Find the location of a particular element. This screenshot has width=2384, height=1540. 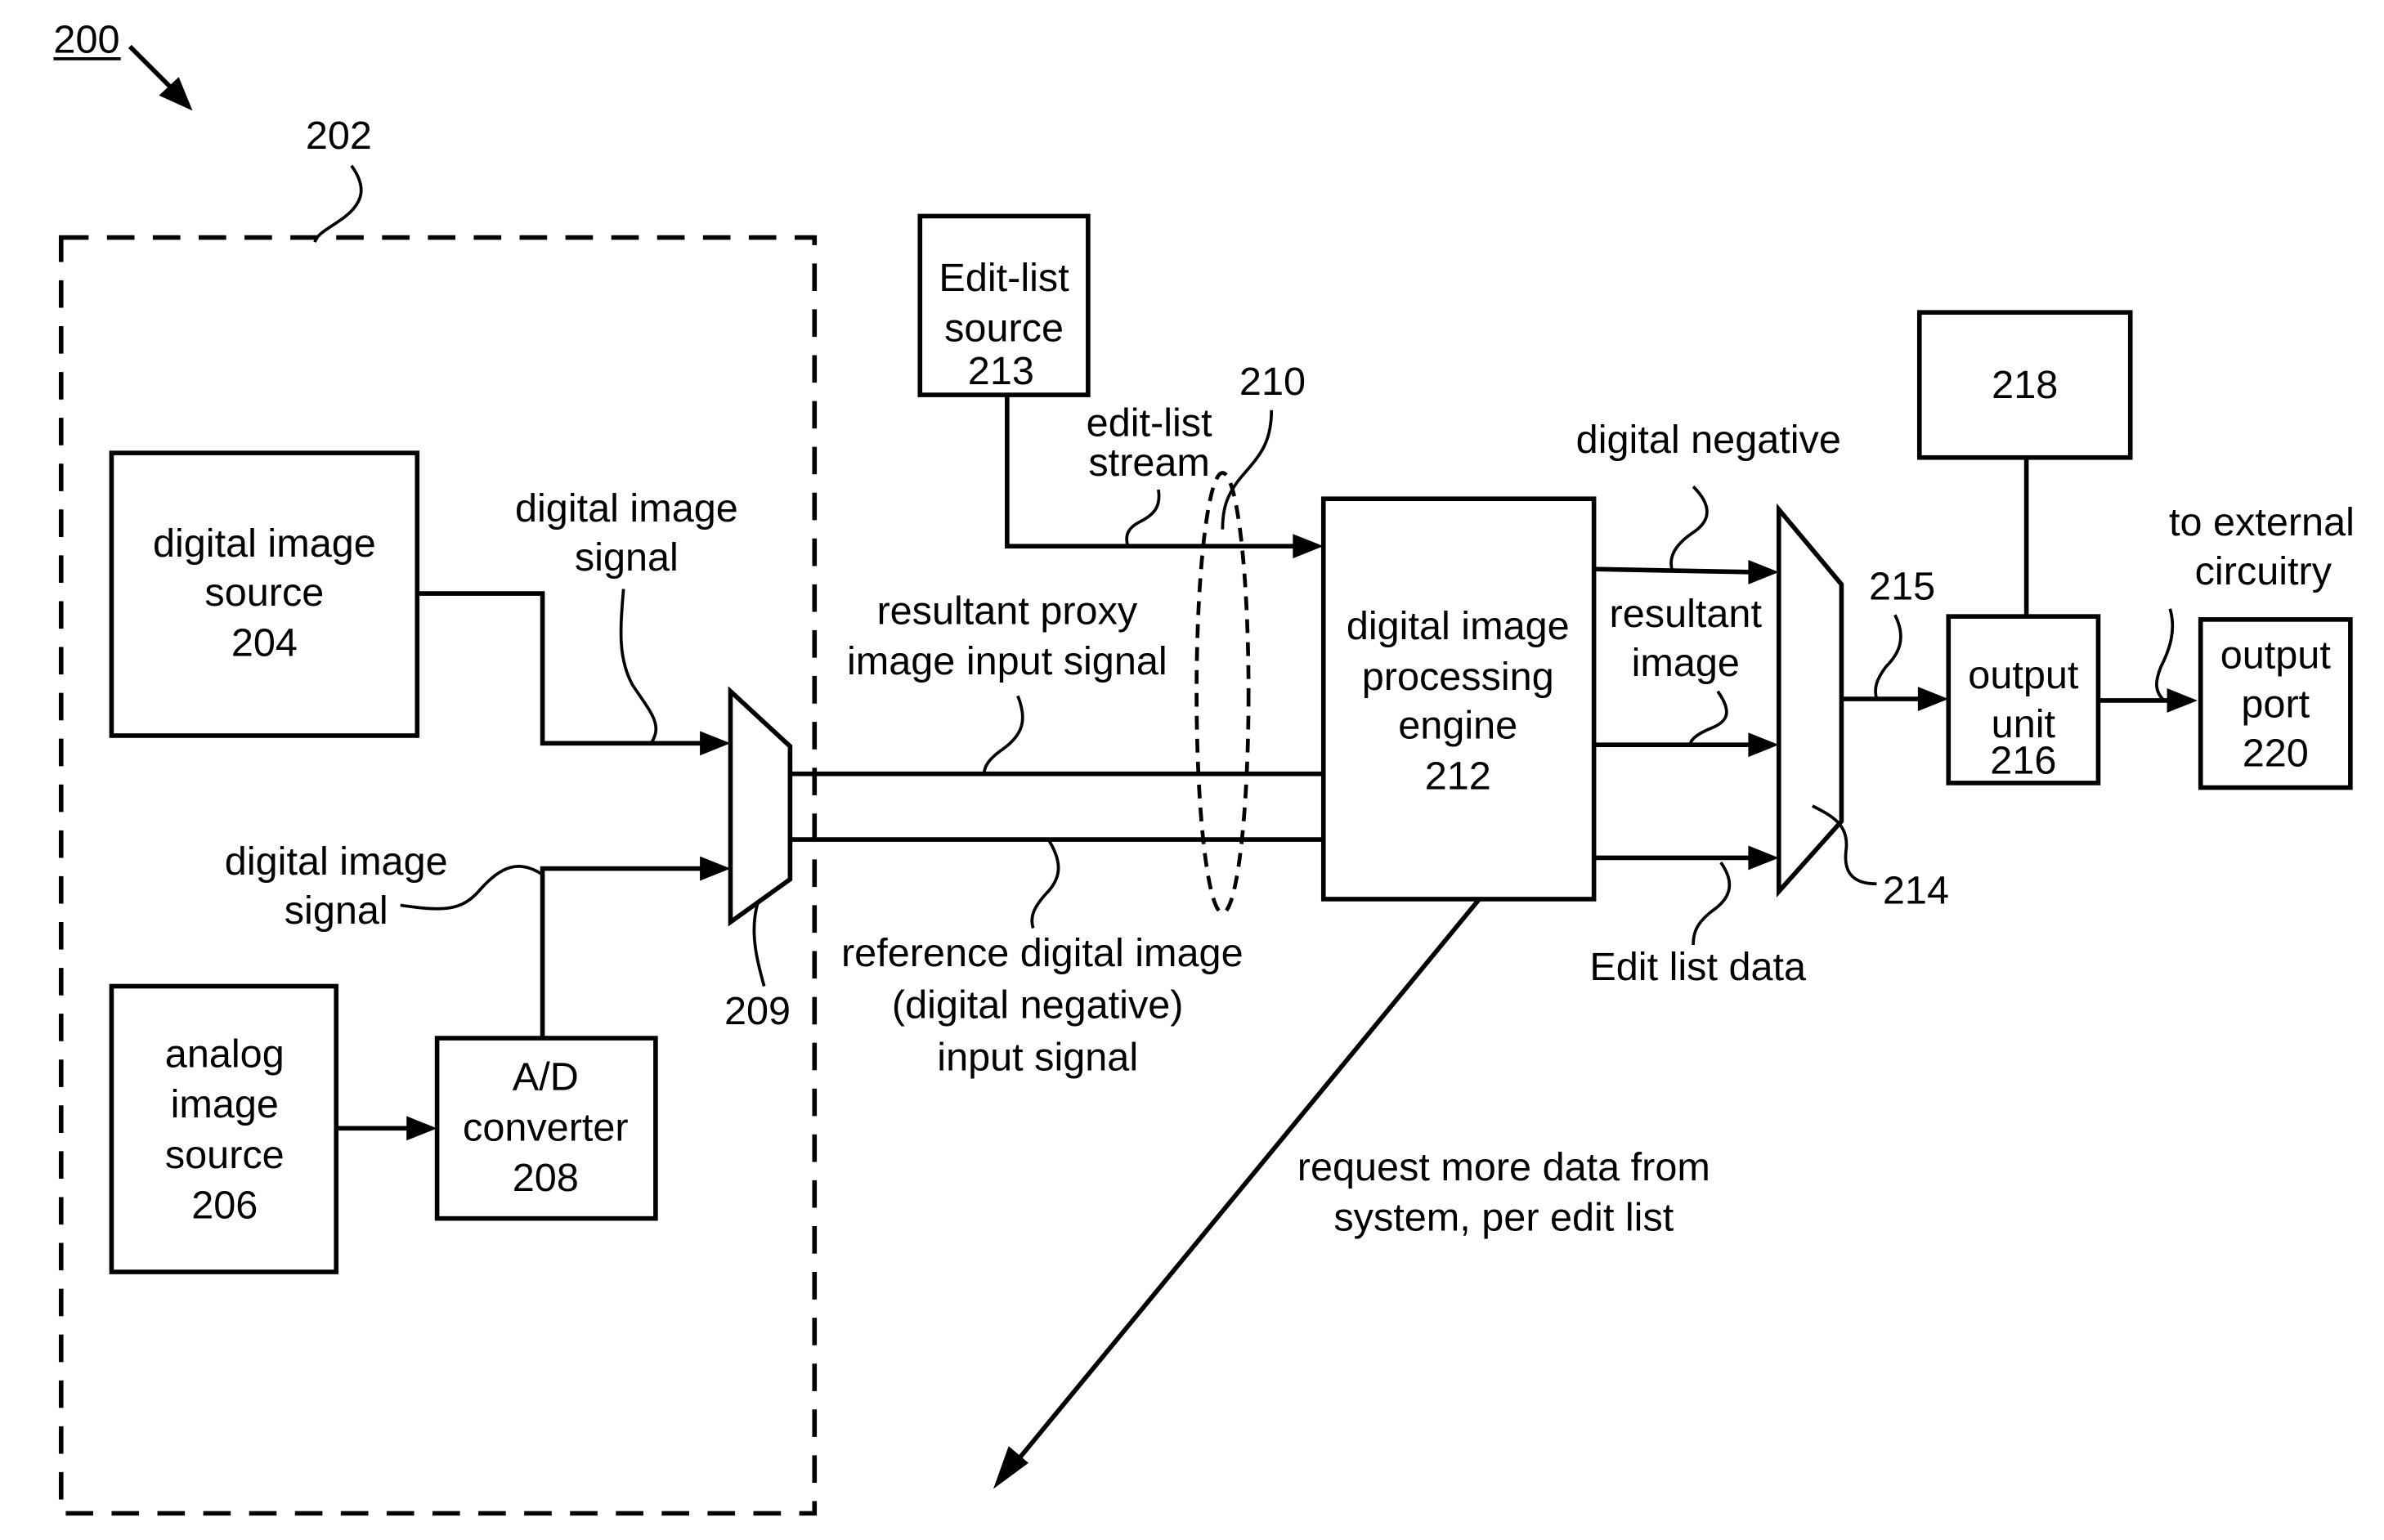

output-unit-block: output unit 216 is located at coordinates (2023, 700).